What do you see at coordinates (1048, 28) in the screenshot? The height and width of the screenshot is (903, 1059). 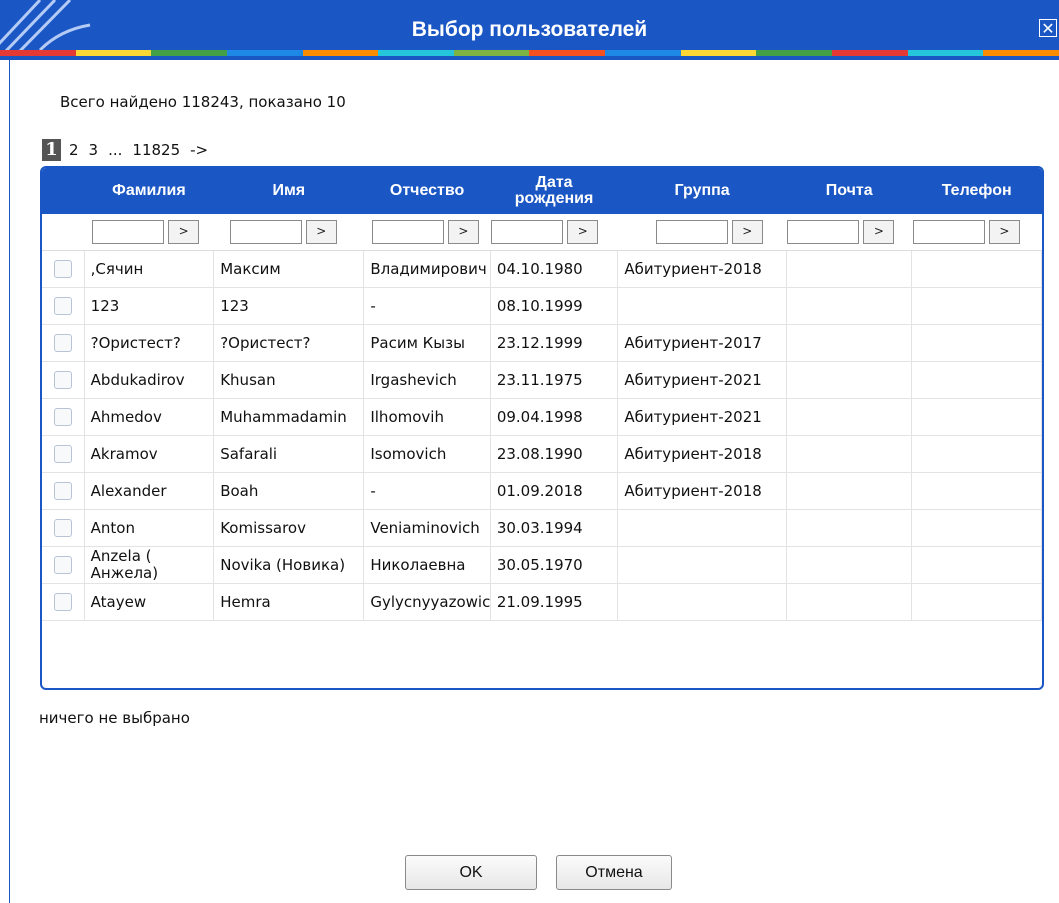 I see `close-icon: ✕` at bounding box center [1048, 28].